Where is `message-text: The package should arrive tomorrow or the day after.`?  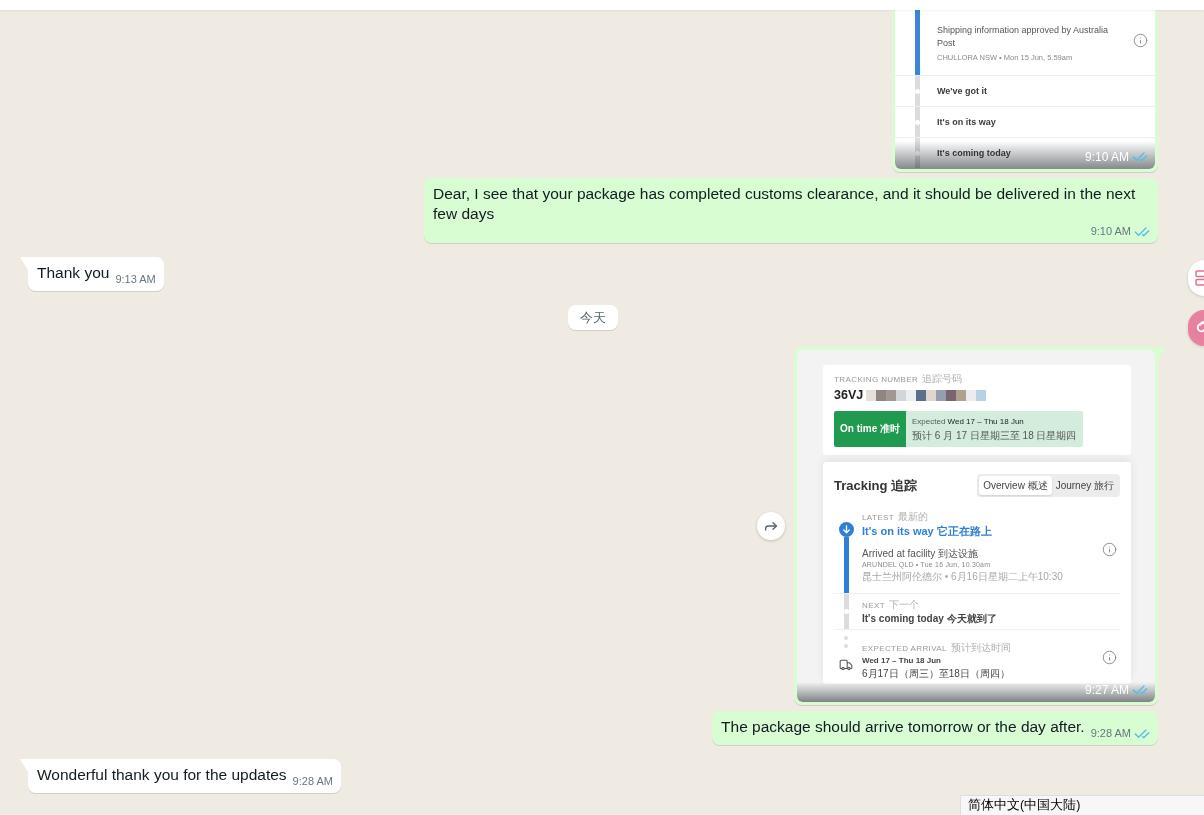 message-text: The package should arrive tomorrow or the day after. is located at coordinates (903, 727).